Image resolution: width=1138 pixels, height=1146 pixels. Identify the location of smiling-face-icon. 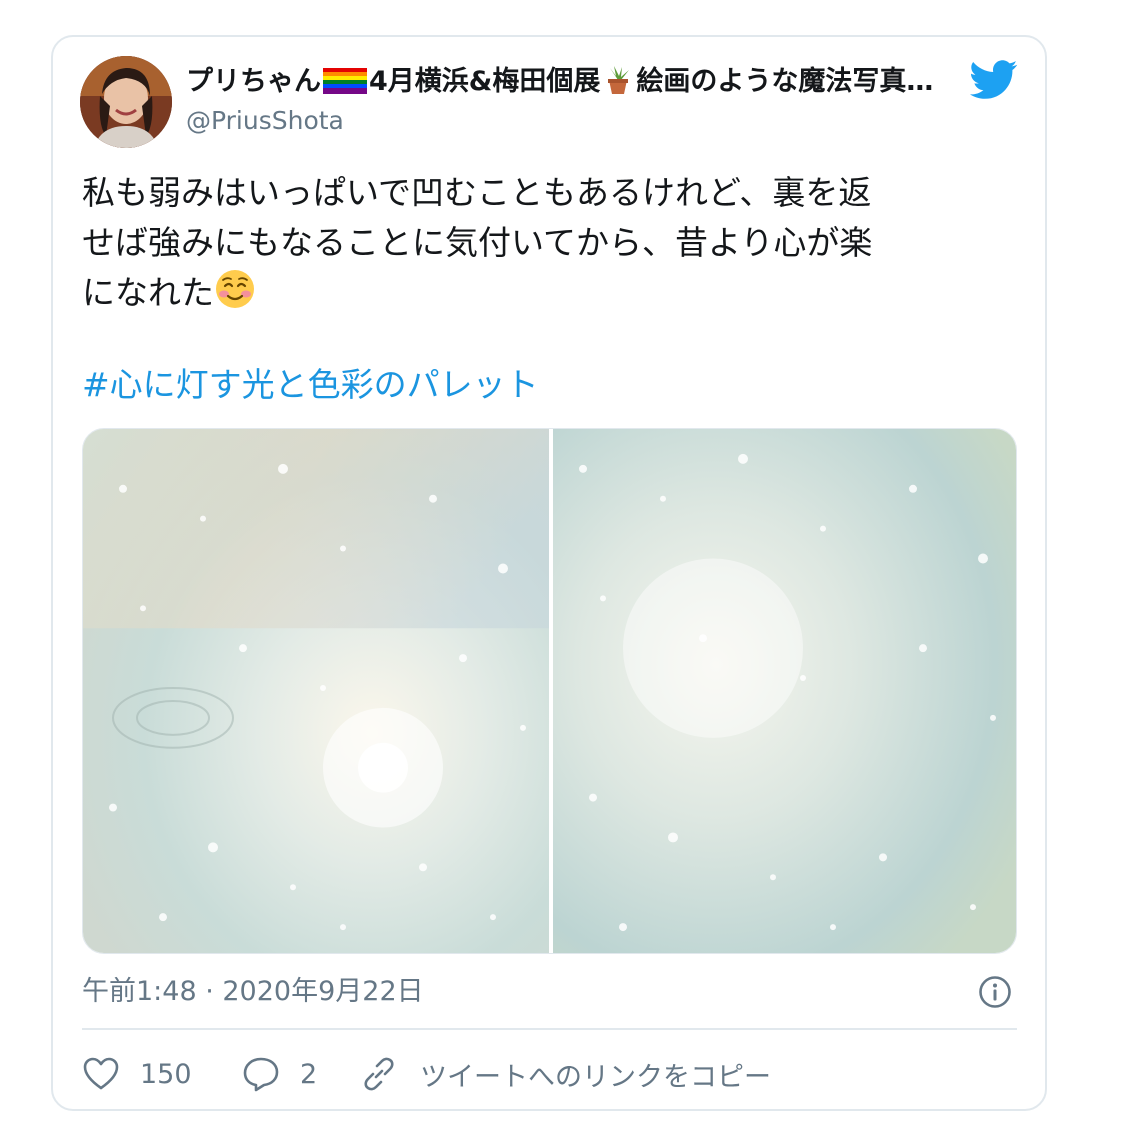
(235, 289).